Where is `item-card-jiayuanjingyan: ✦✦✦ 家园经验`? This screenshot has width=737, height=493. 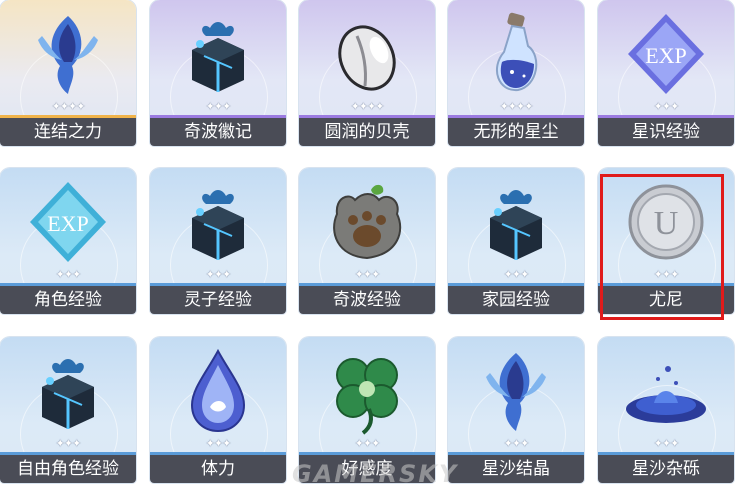 item-card-jiayuanjingyan: ✦✦✦ 家园经验 is located at coordinates (516, 241).